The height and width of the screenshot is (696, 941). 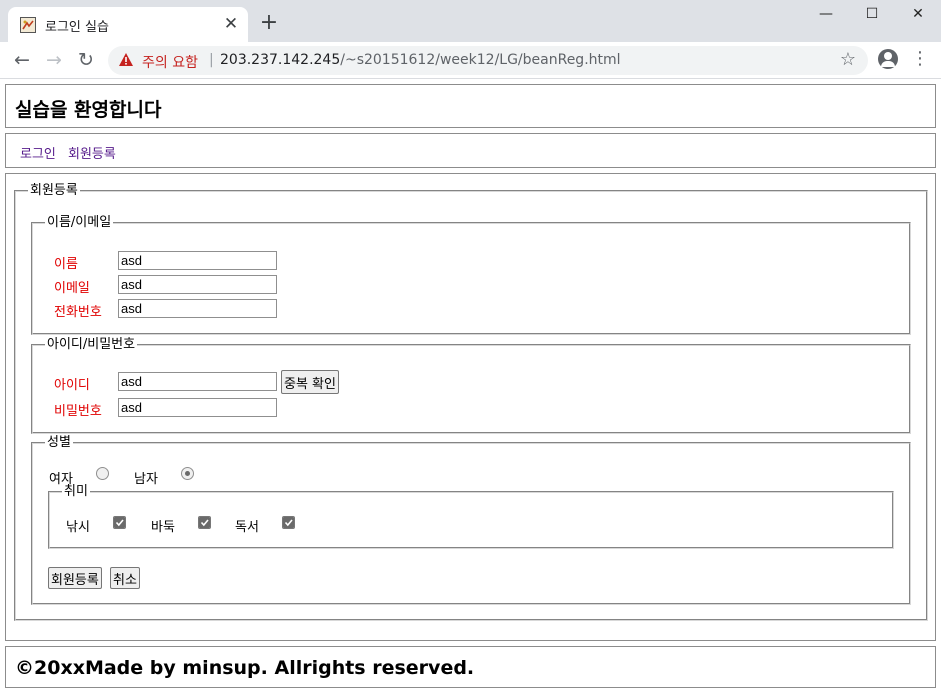 I want to click on minimize-icon: —, so click(x=826, y=15).